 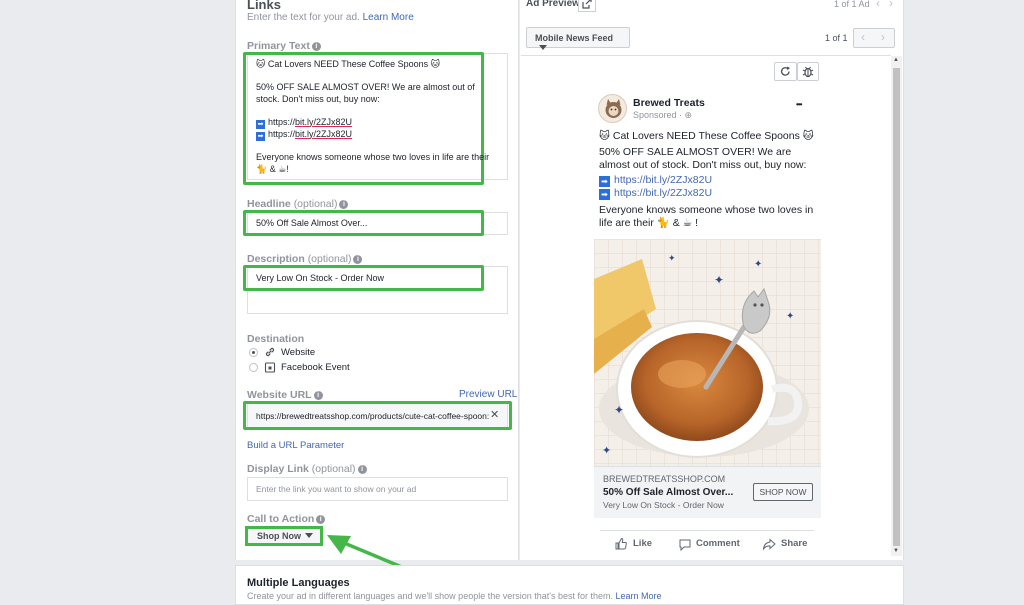 I want to click on share-button: Share, so click(x=794, y=543).